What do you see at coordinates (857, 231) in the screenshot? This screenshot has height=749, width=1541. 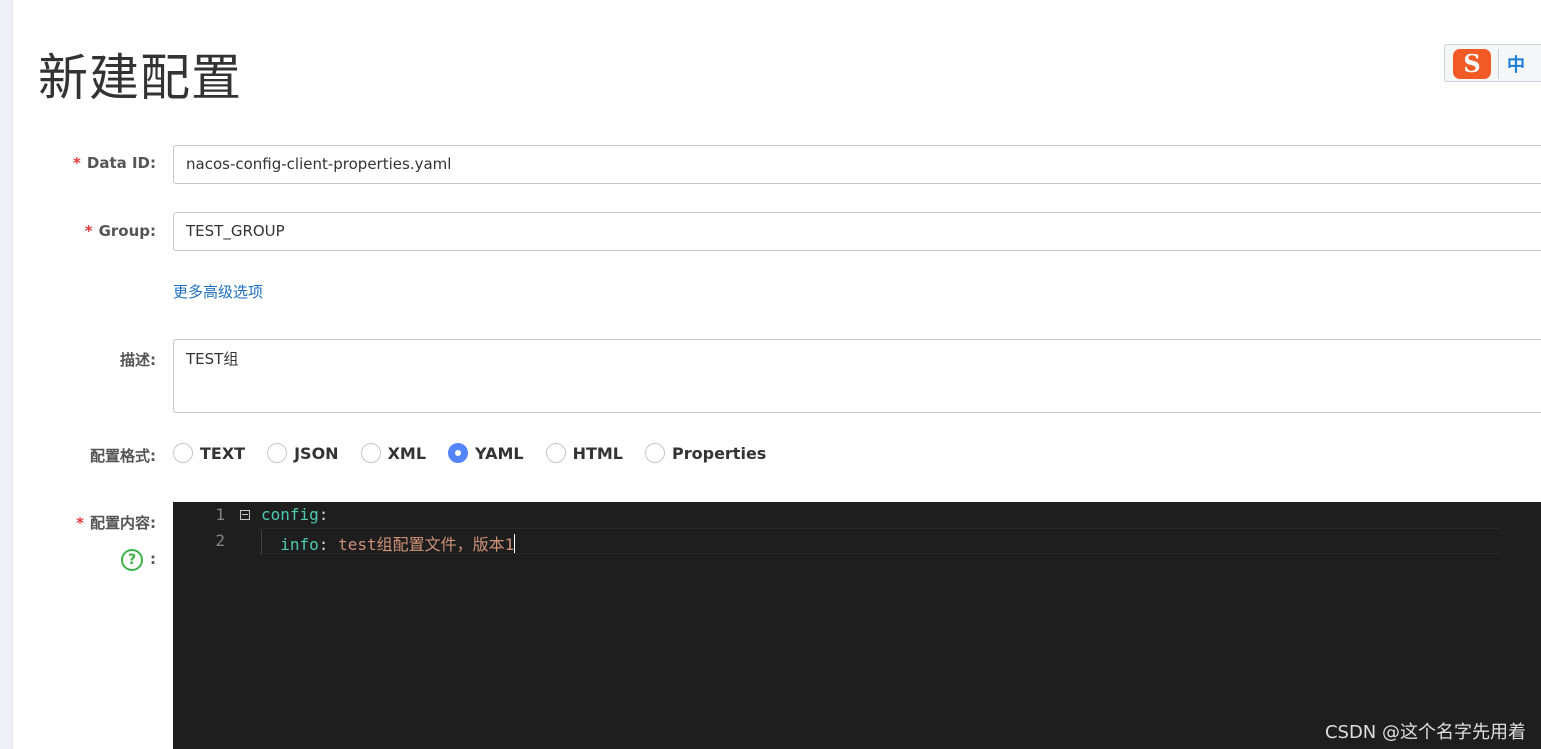 I see `group-input: TEST_GROUP` at bounding box center [857, 231].